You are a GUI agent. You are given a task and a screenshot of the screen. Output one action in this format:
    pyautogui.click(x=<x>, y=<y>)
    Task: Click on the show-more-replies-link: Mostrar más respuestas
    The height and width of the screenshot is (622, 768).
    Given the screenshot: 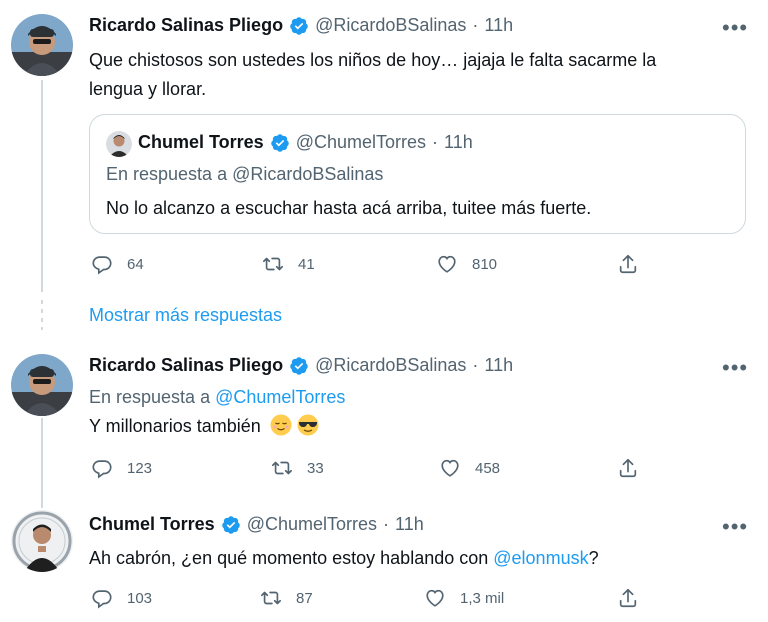 What is the action you would take?
    pyautogui.click(x=185, y=315)
    